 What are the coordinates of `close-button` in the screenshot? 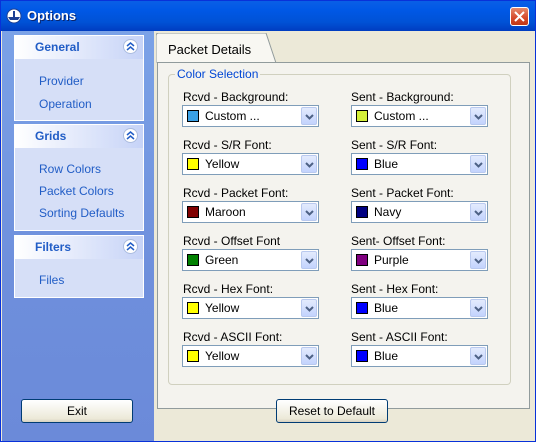 It's located at (519, 16).